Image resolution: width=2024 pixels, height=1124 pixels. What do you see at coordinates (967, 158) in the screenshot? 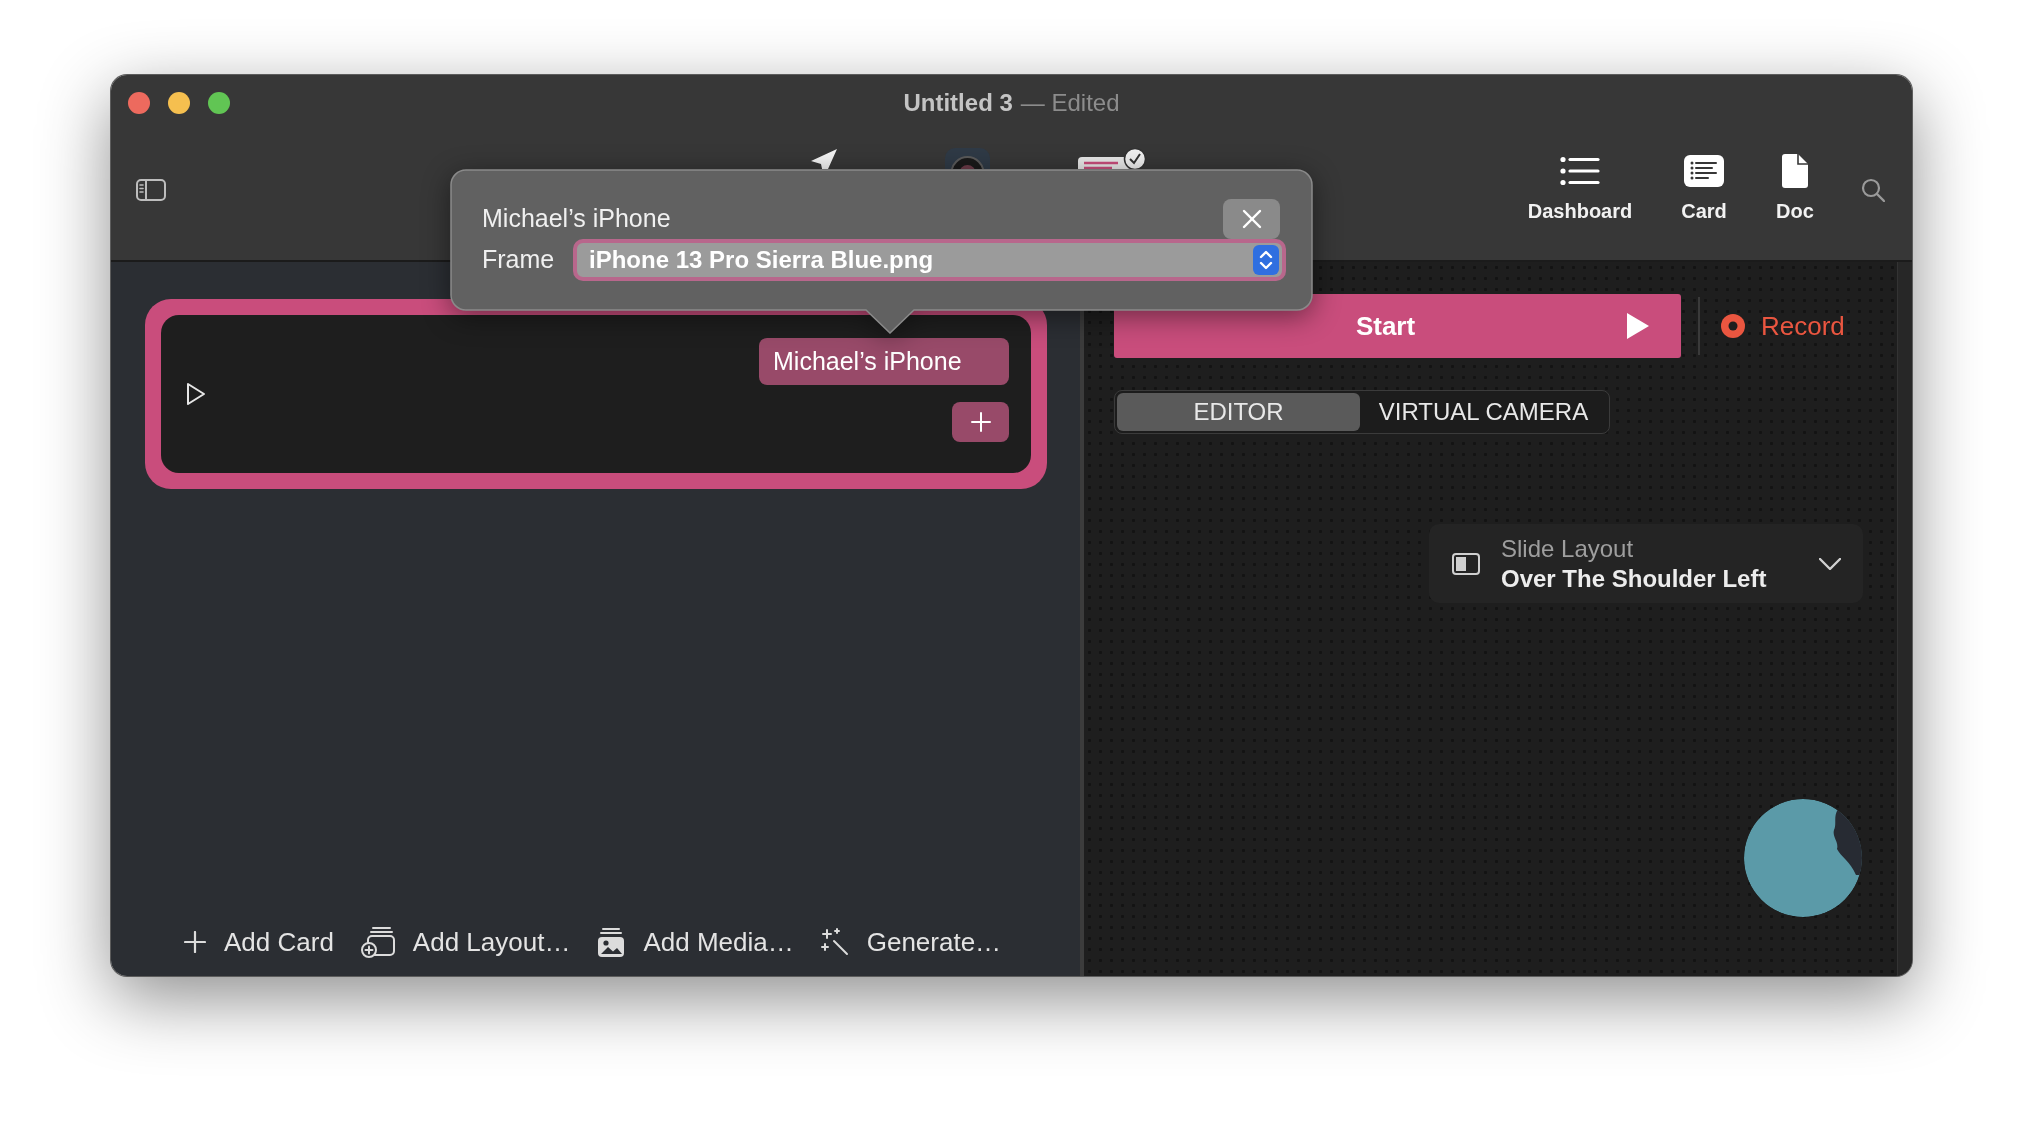
I see `camera-lens-icon` at bounding box center [967, 158].